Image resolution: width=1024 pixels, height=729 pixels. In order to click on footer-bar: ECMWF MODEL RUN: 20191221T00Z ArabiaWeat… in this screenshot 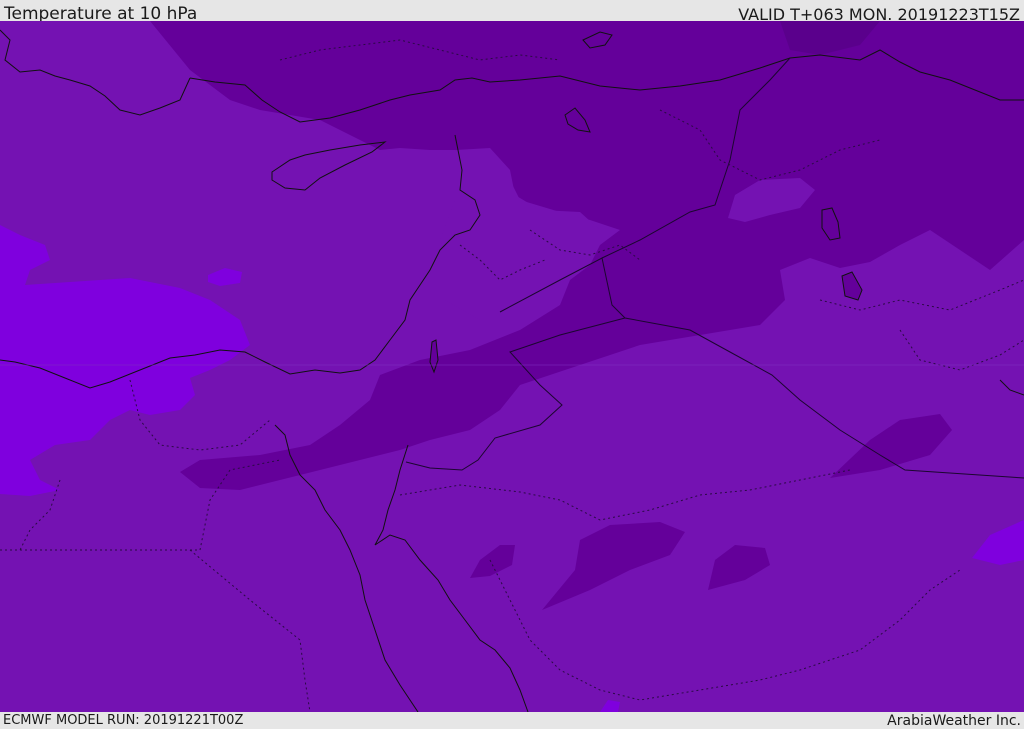, I will do `click(512, 720)`.